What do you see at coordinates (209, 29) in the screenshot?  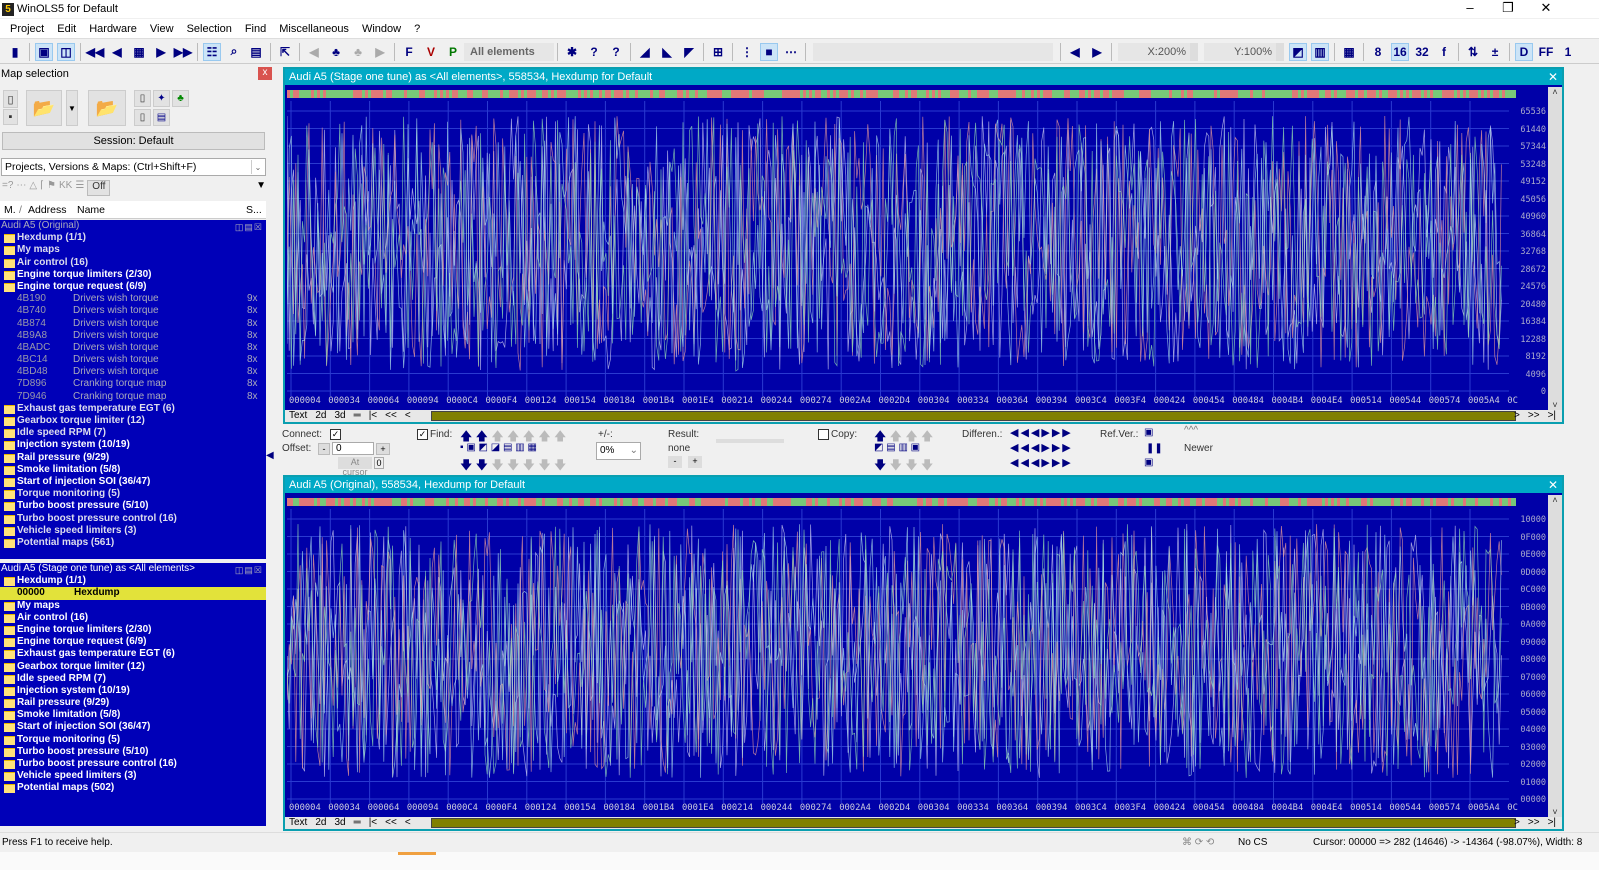 I see `menu-selection: Selection` at bounding box center [209, 29].